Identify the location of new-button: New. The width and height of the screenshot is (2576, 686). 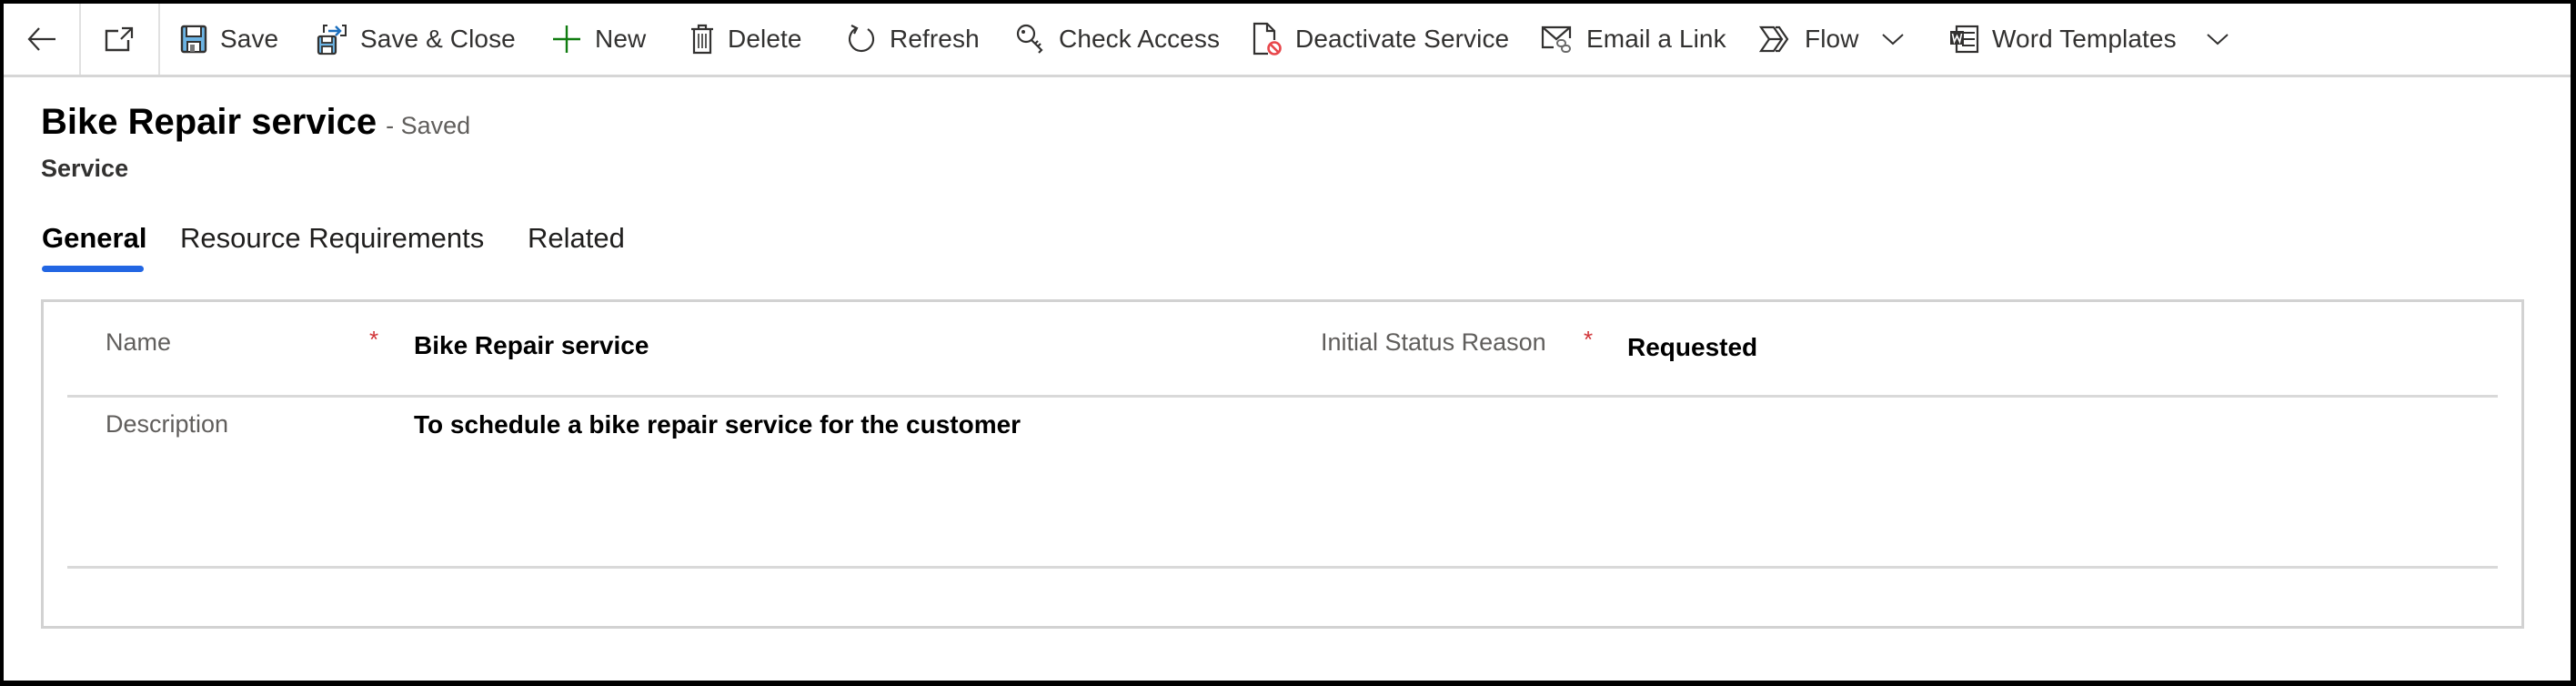
(598, 39).